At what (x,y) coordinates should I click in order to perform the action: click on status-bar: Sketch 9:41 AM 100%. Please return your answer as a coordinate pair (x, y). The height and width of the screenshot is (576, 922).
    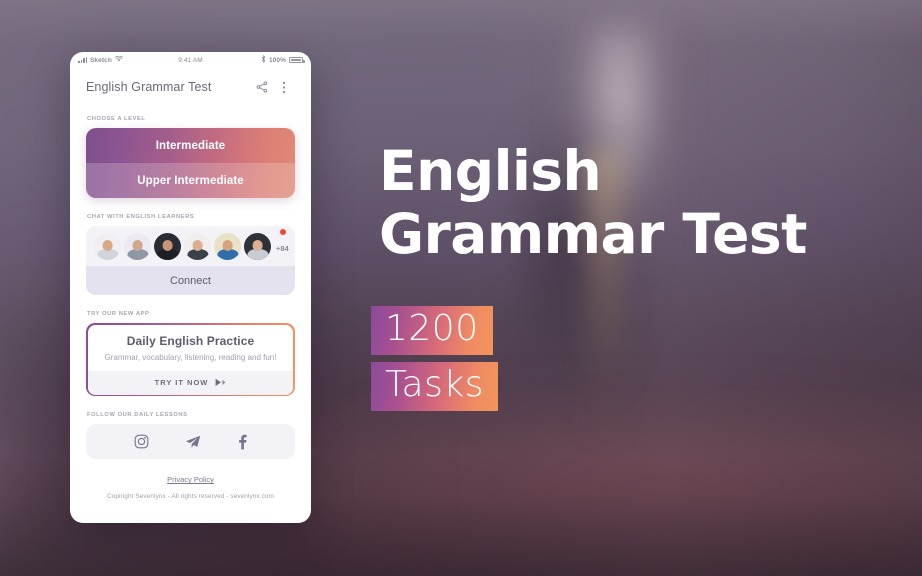
    Looking at the image, I should click on (190, 60).